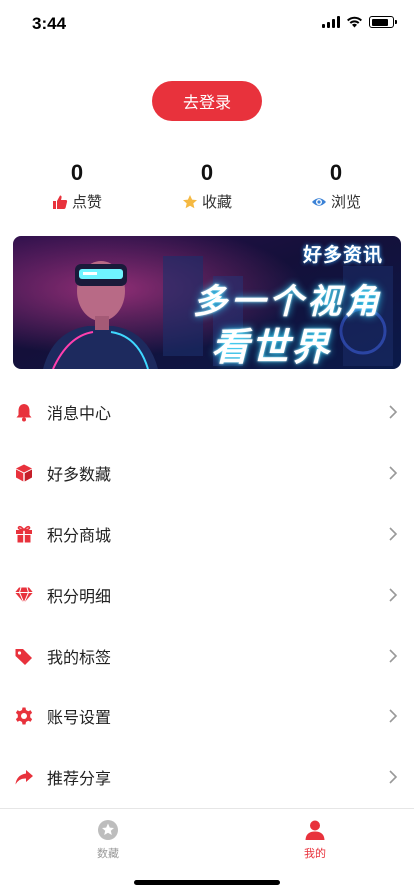 This screenshot has width=414, height=896. What do you see at coordinates (207, 534) in the screenshot?
I see `menu-item-points-mall: 积分商城` at bounding box center [207, 534].